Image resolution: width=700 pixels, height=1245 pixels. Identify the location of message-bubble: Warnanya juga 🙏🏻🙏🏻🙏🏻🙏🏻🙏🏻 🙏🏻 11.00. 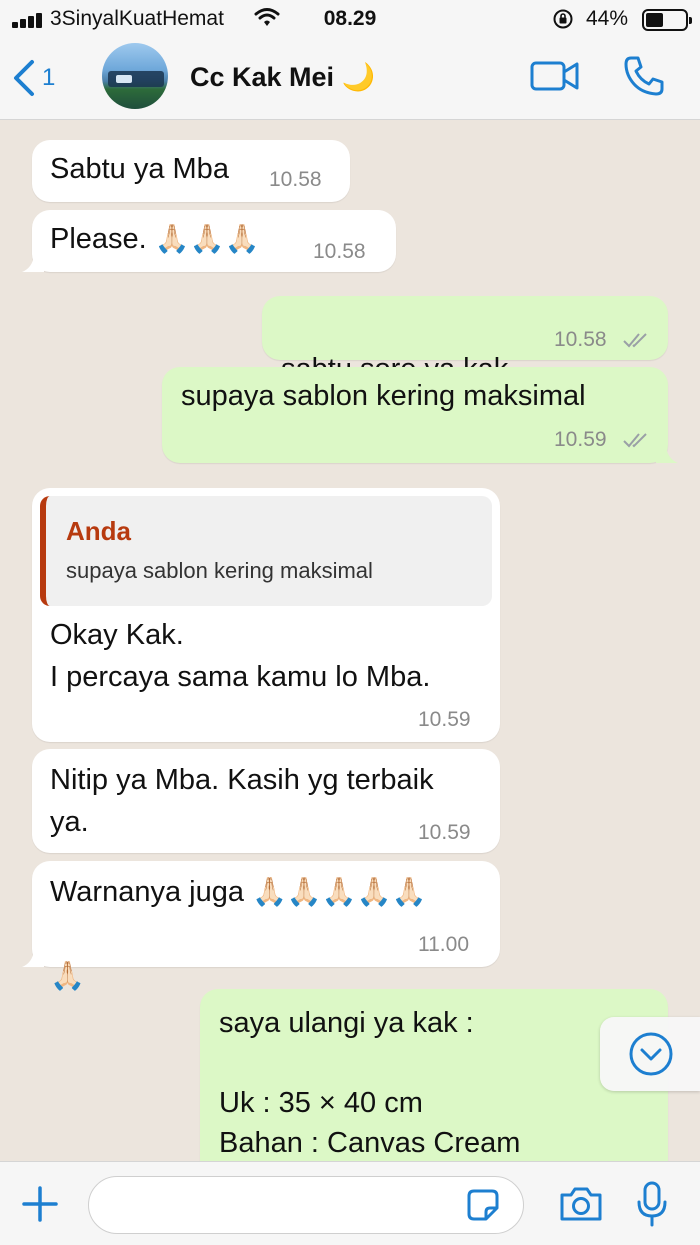
(261, 925).